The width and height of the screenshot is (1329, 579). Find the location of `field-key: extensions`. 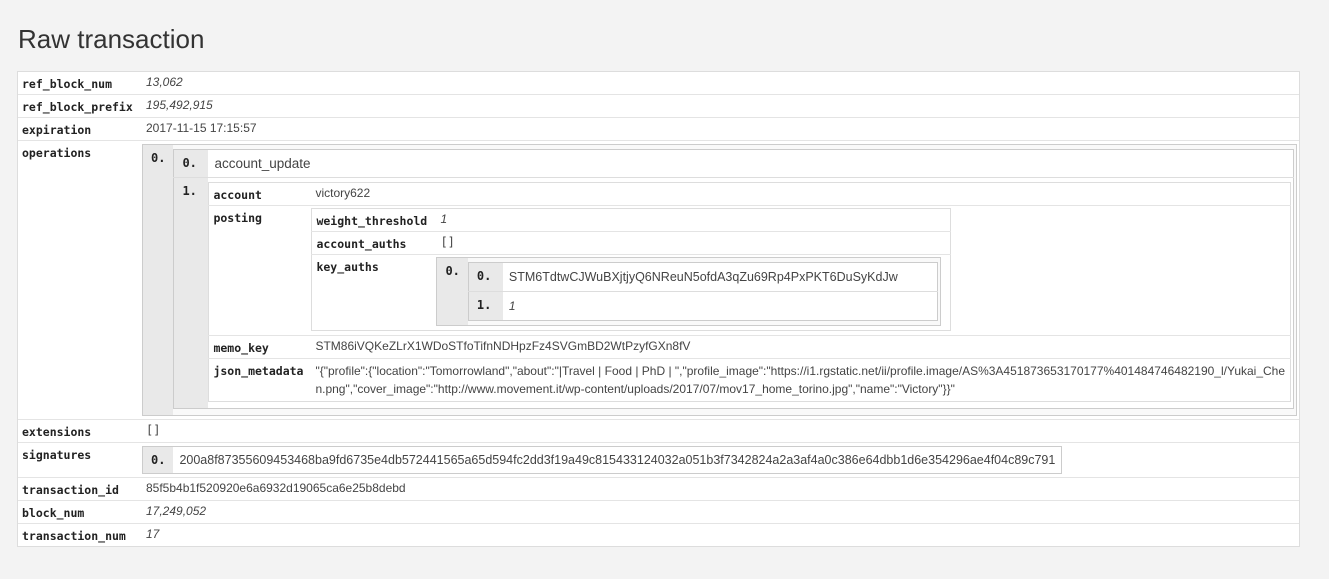

field-key: extensions is located at coordinates (80, 431).